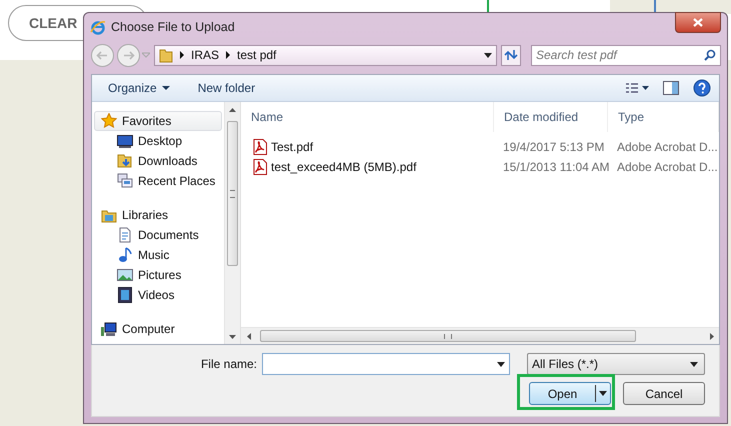 This screenshot has height=426, width=731. I want to click on pictures-icon, so click(125, 275).